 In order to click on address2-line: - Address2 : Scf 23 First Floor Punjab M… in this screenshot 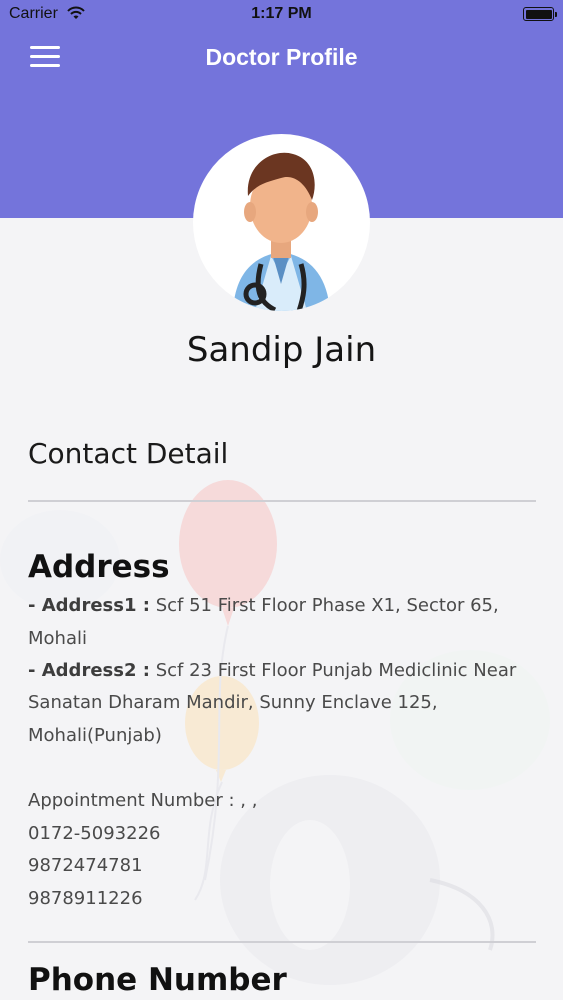, I will do `click(285, 671)`.